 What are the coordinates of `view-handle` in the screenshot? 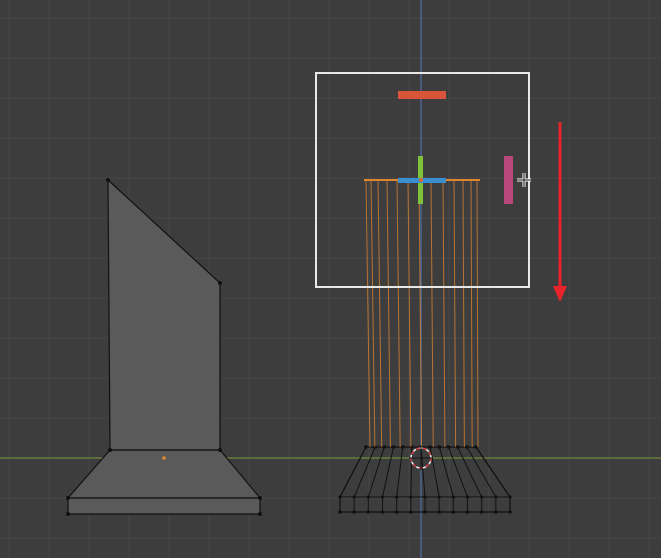 It's located at (508, 180).